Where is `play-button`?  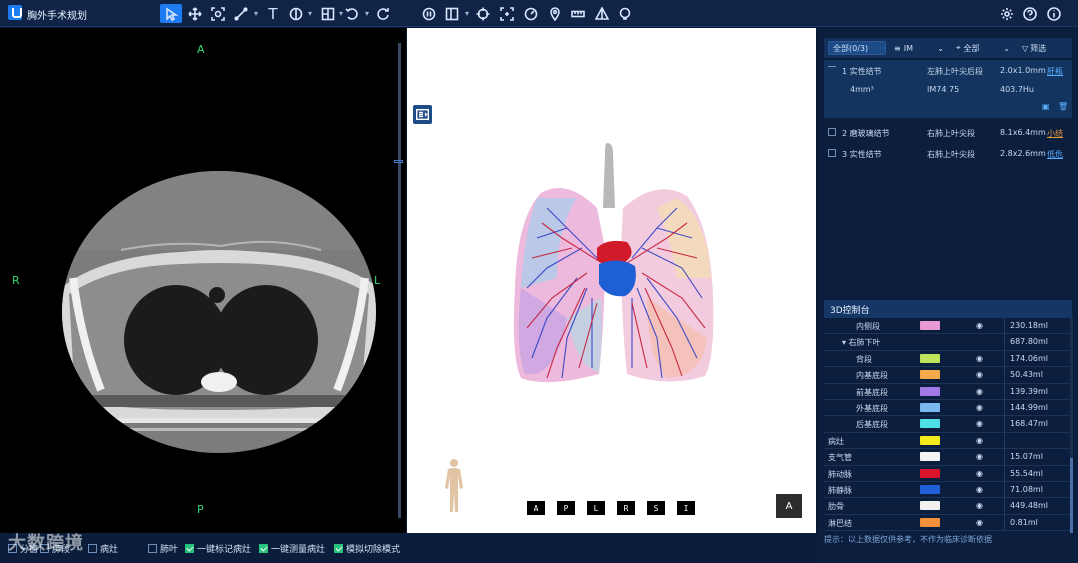 play-button is located at coordinates (429, 13).